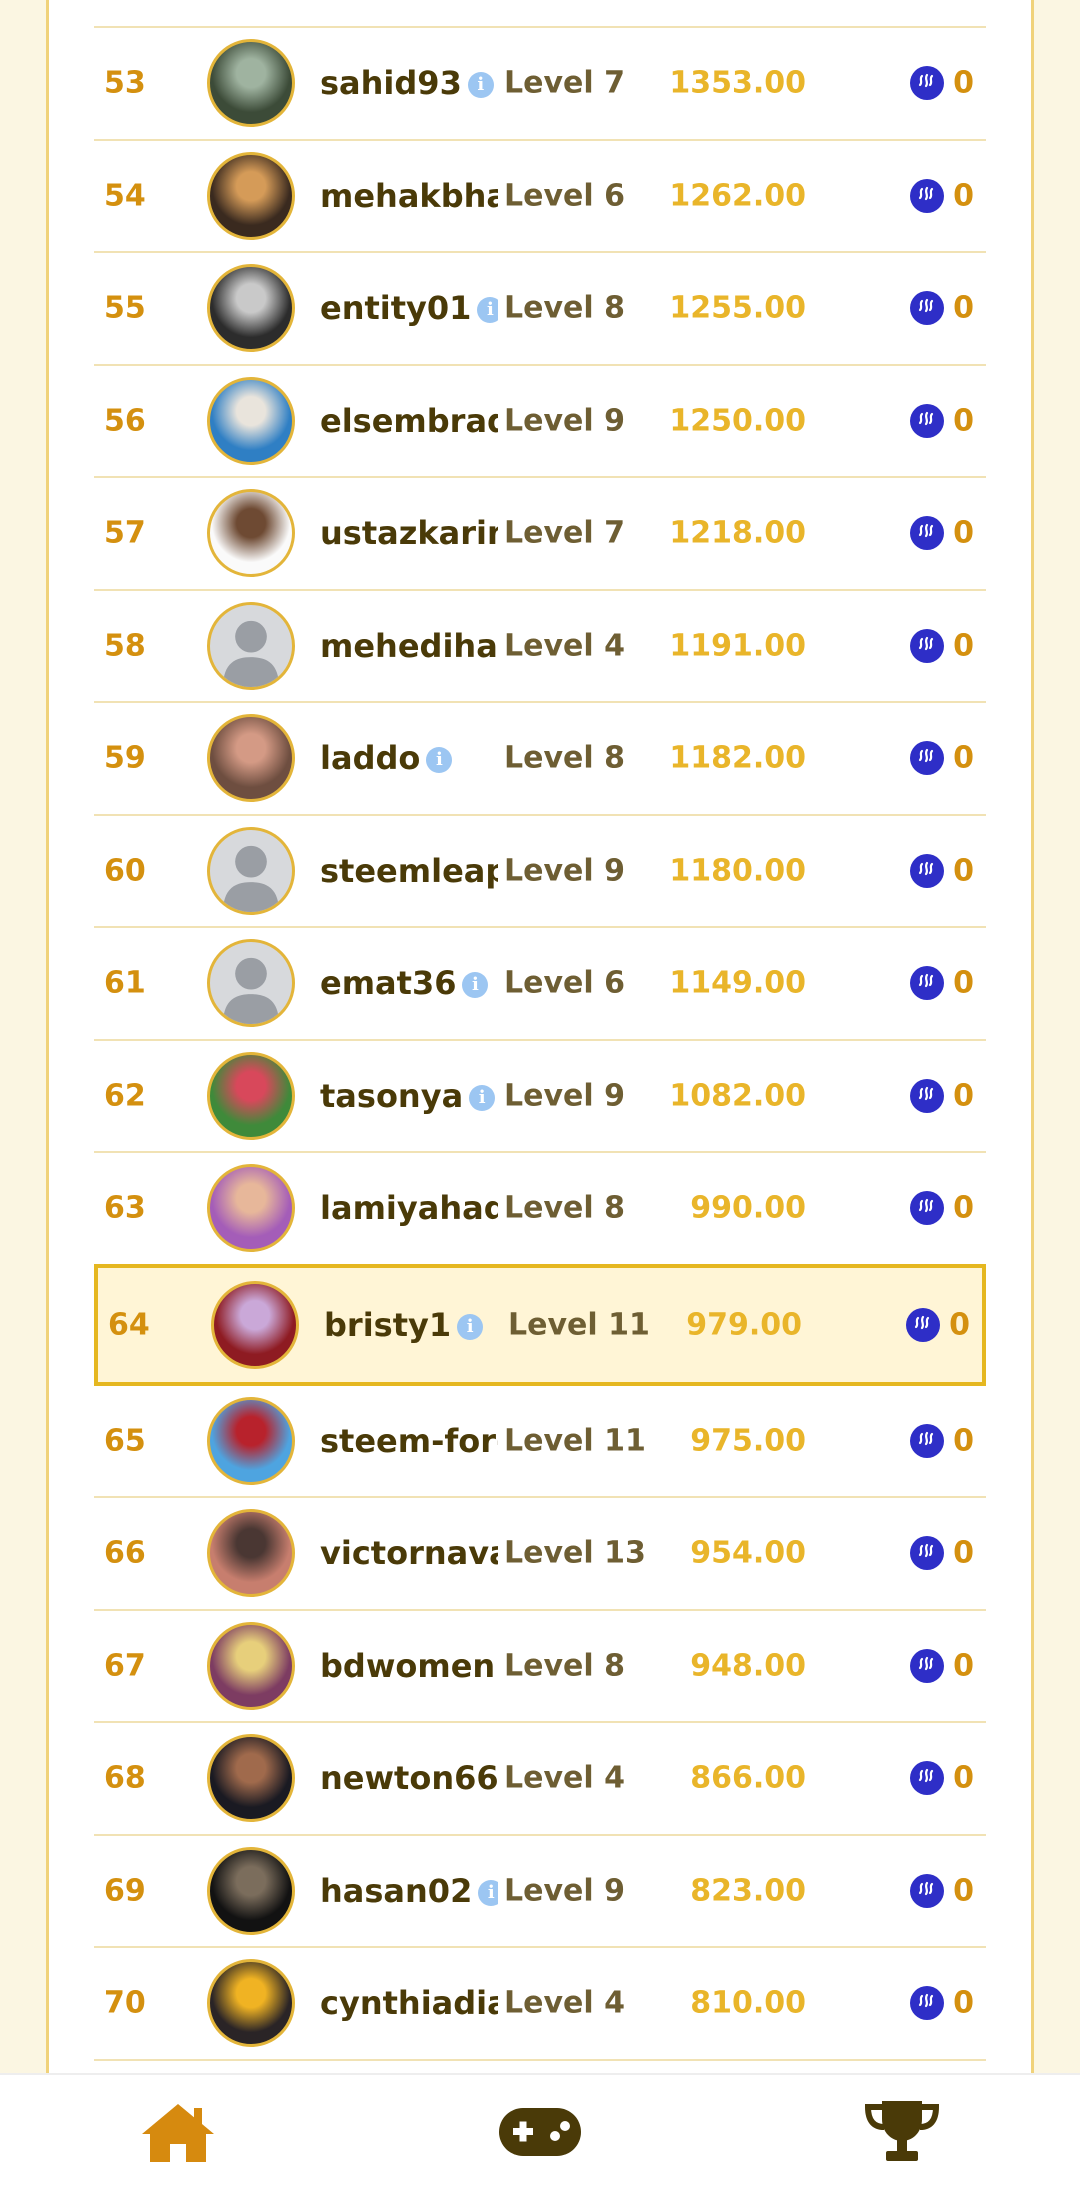 The width and height of the screenshot is (1080, 2189). Describe the element at coordinates (737, 646) in the screenshot. I see `points-value: 1191.00` at that location.